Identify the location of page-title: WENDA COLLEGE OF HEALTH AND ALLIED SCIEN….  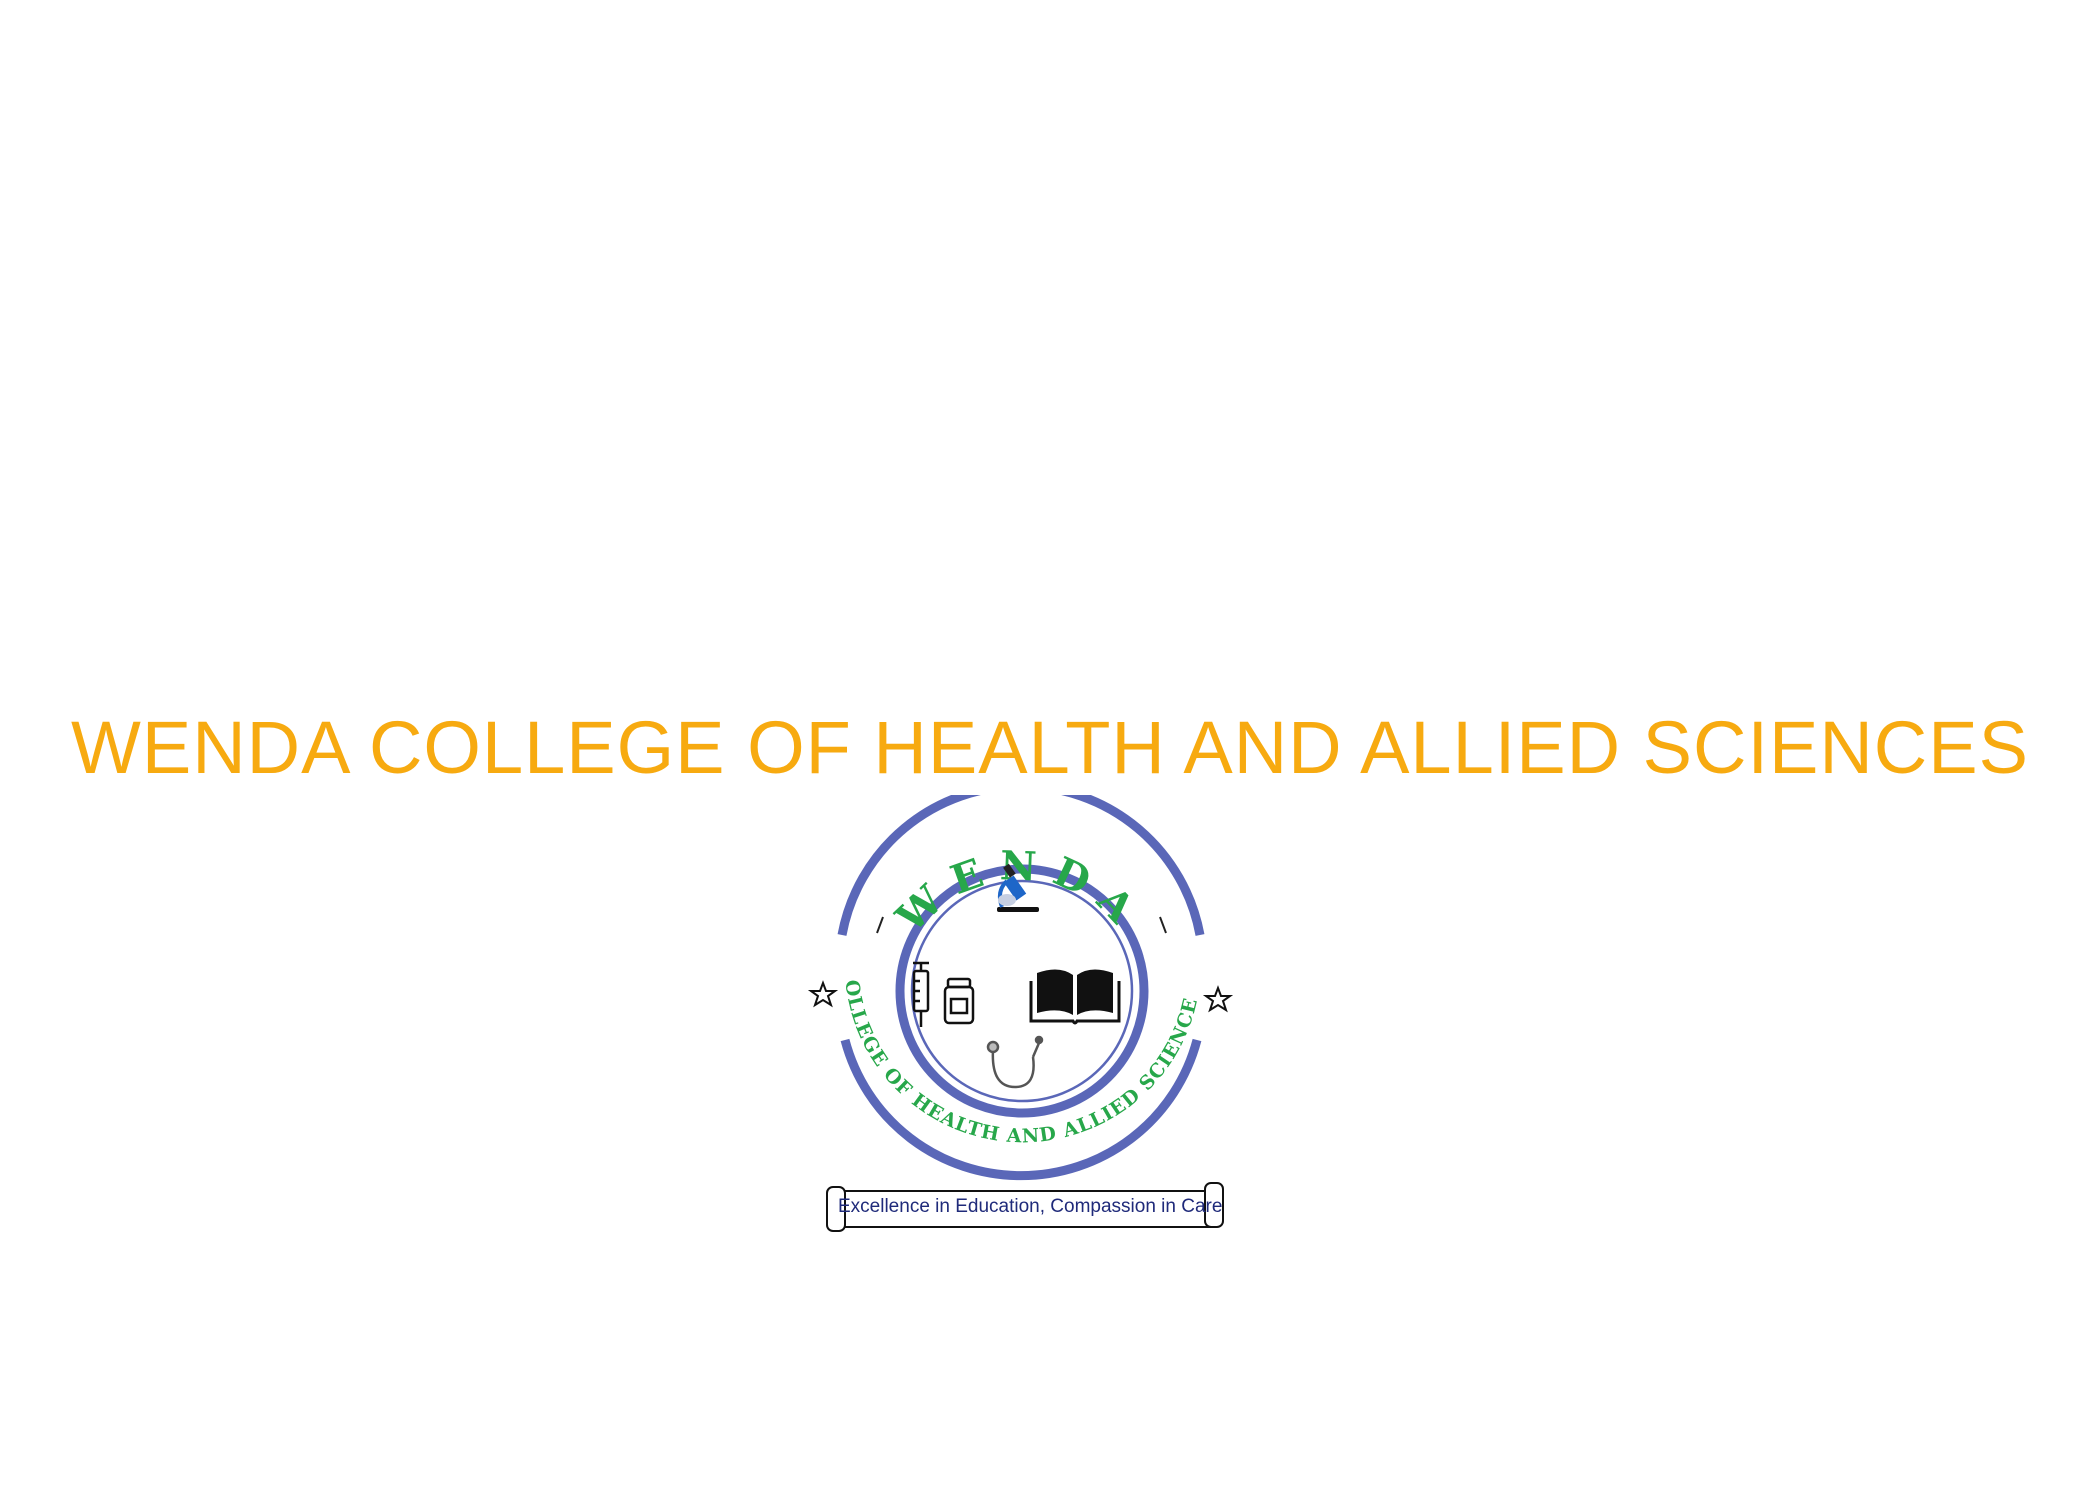
(1050, 747).